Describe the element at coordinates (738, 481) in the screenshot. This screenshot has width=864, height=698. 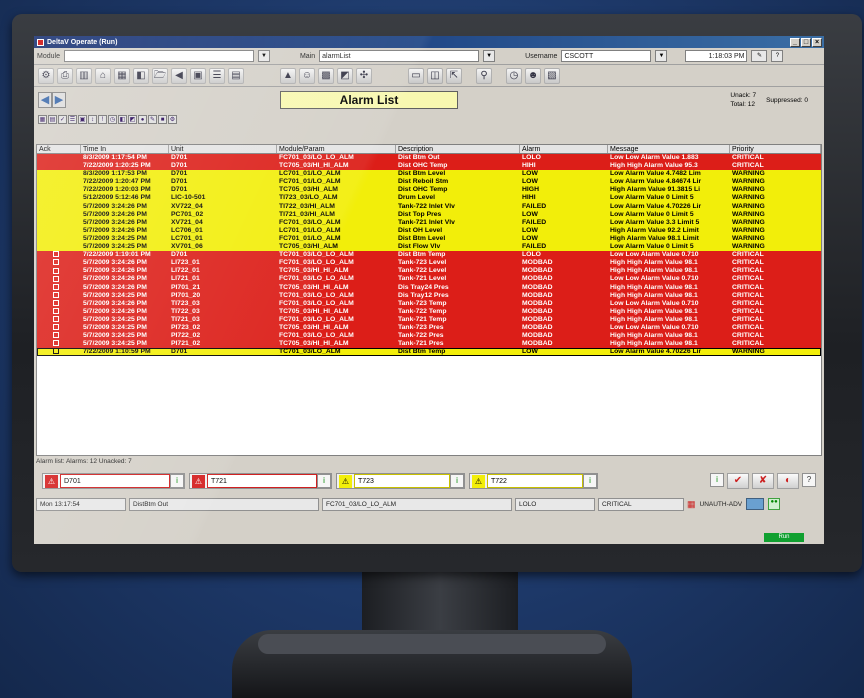
I see `acknowledge-icon: ✔` at that location.